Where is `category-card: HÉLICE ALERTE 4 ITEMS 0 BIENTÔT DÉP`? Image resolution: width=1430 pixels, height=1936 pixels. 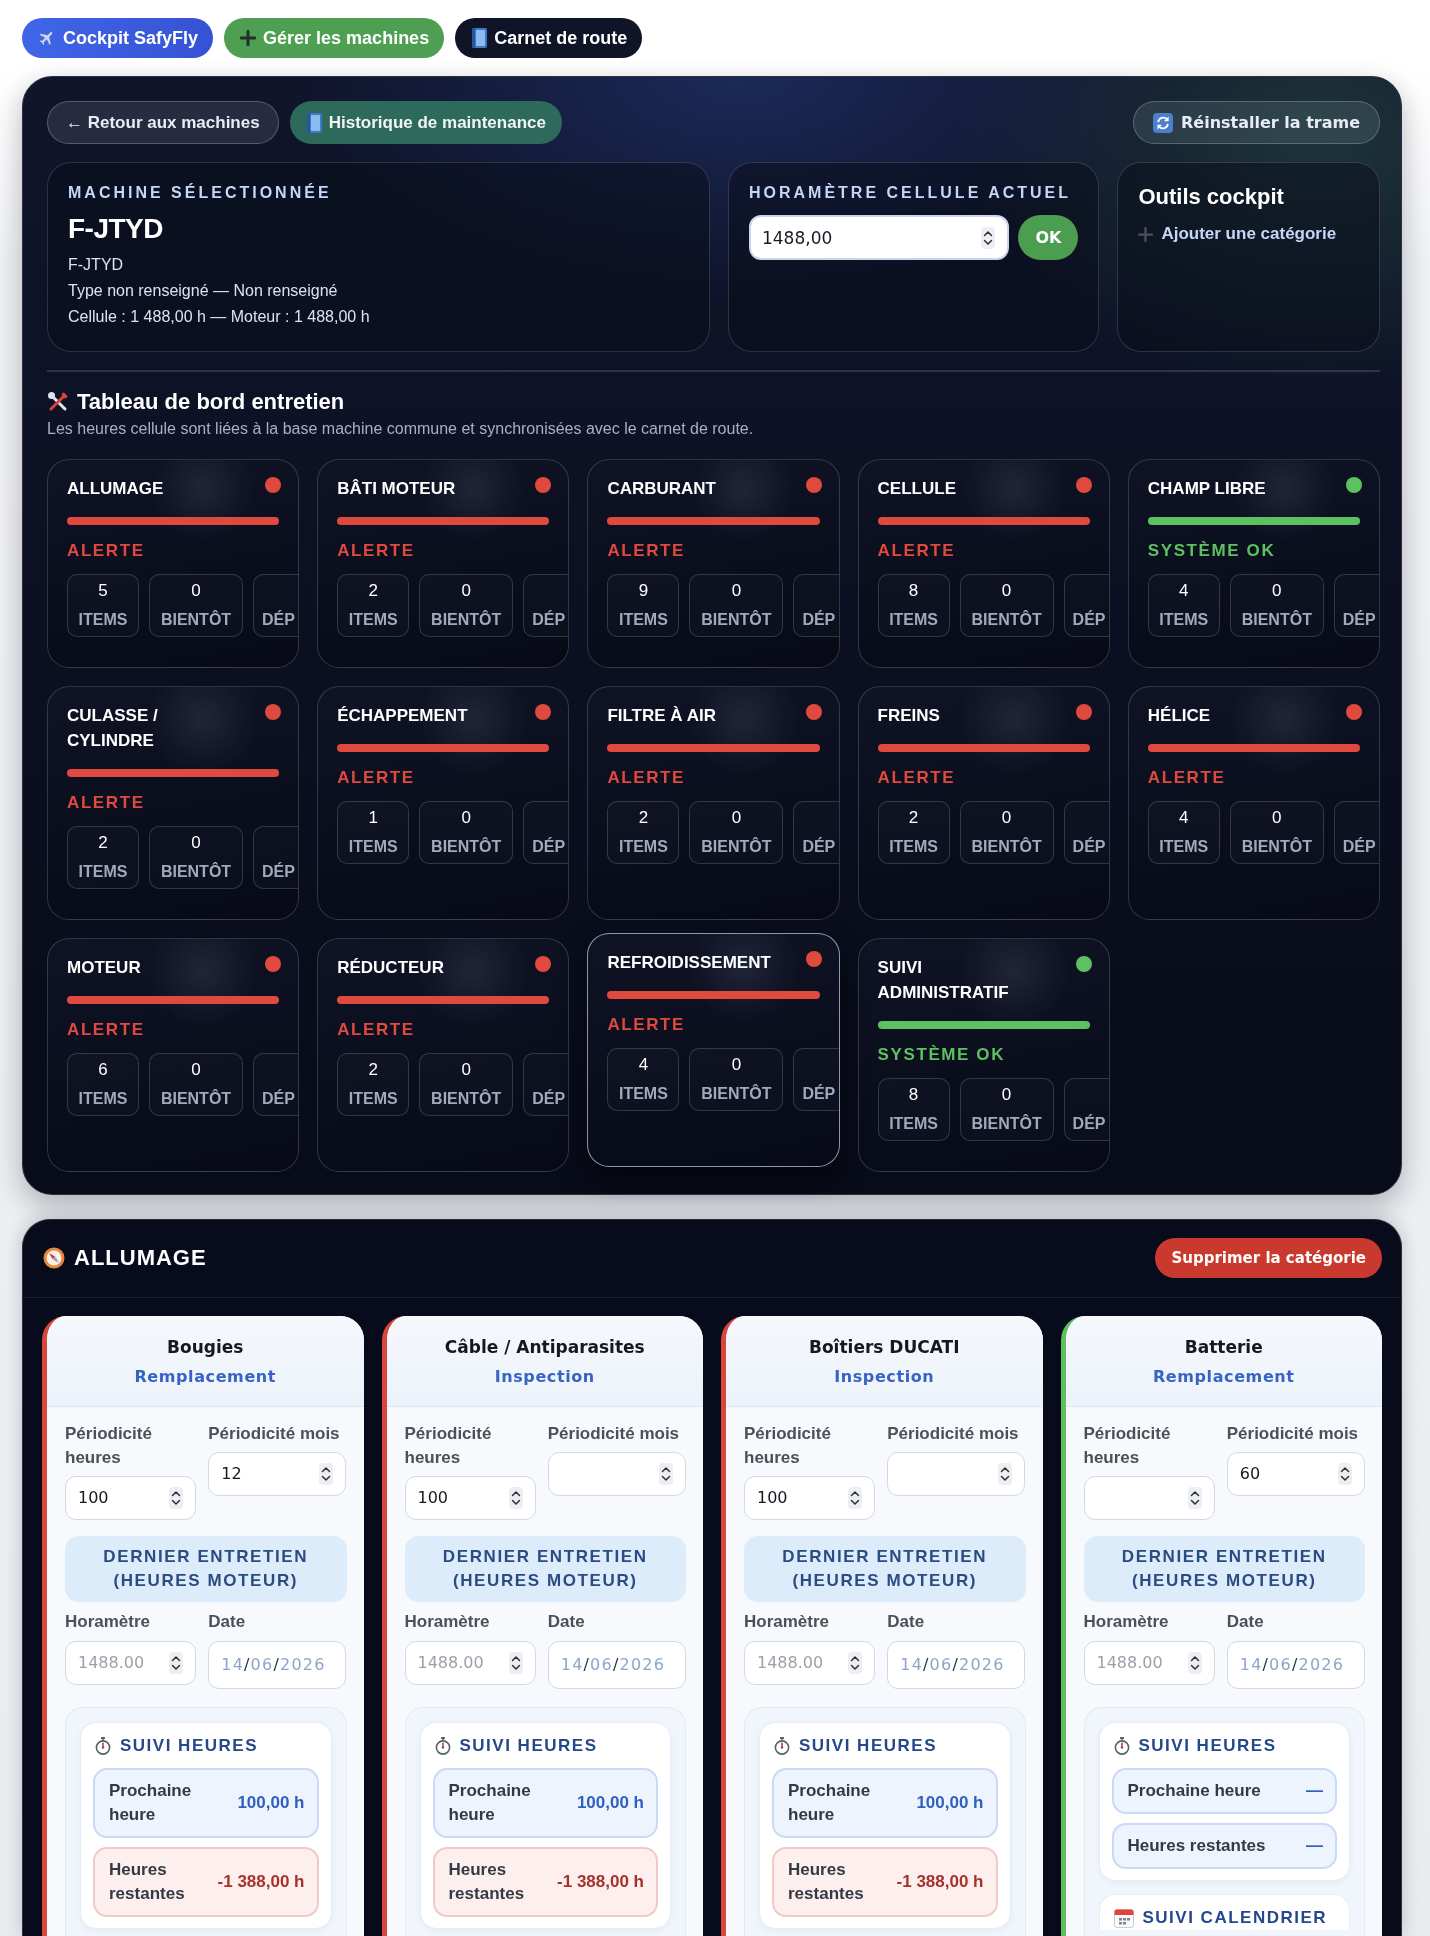 category-card: HÉLICE ALERTE 4 ITEMS 0 BIENTÔT DÉP is located at coordinates (1253, 802).